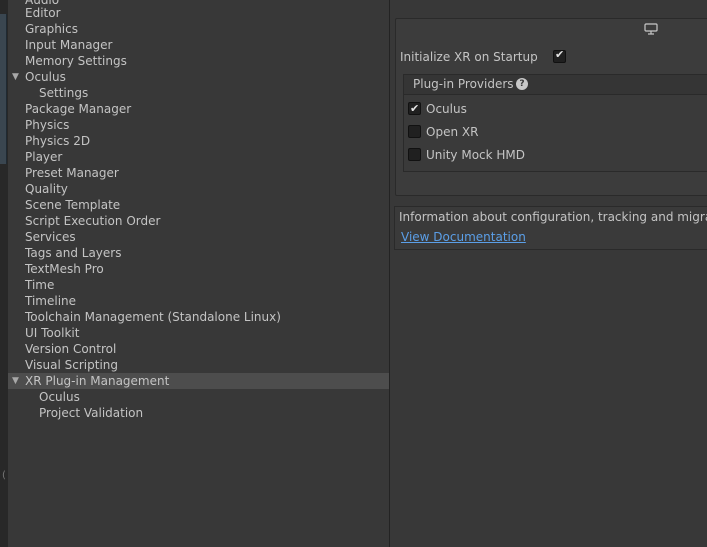  I want to click on sidebar-item-timeline: Timeline, so click(198, 301).